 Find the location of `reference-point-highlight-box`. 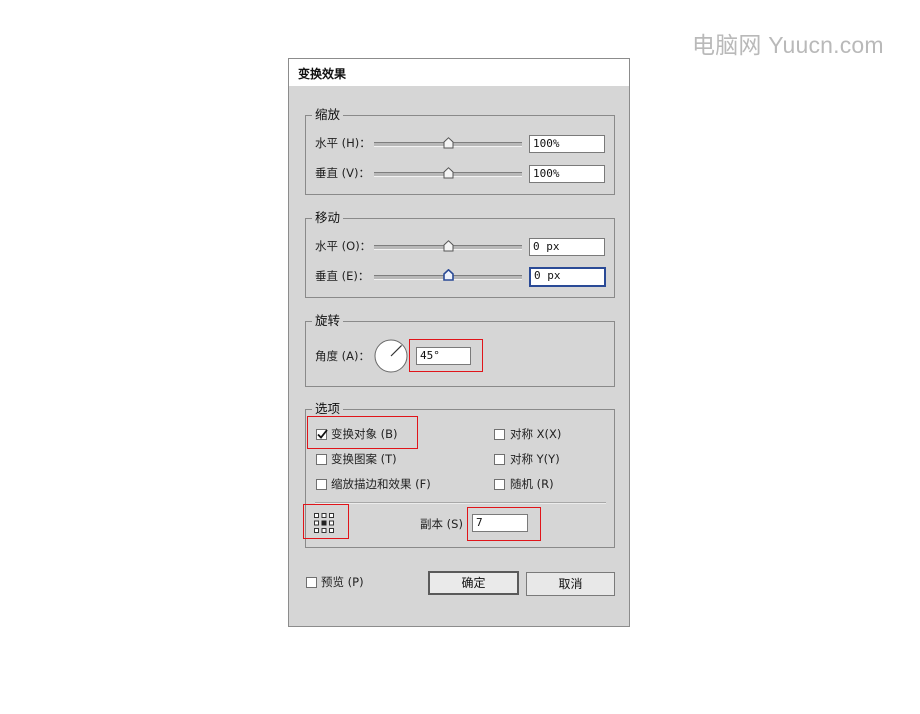

reference-point-highlight-box is located at coordinates (326, 521).